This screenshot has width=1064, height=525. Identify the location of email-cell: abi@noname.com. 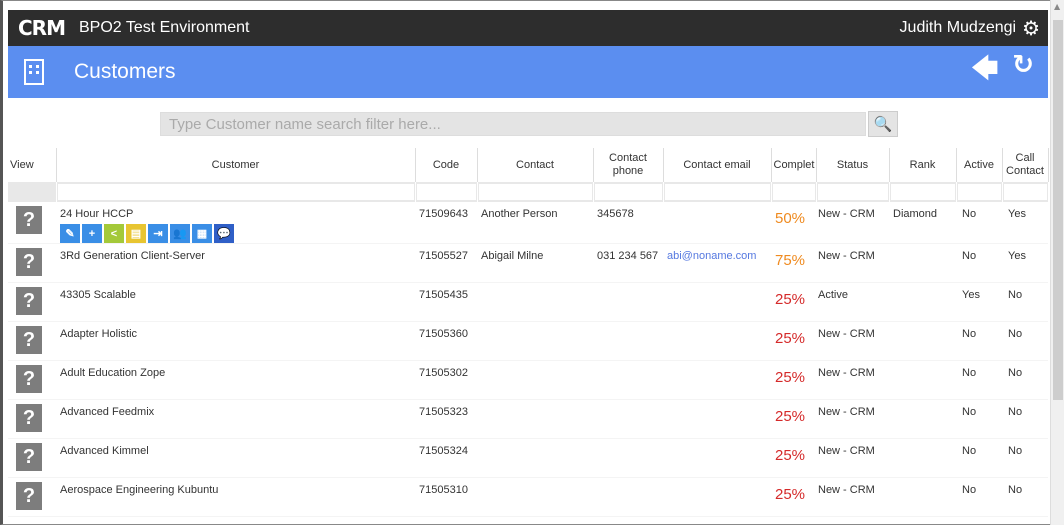
(717, 263).